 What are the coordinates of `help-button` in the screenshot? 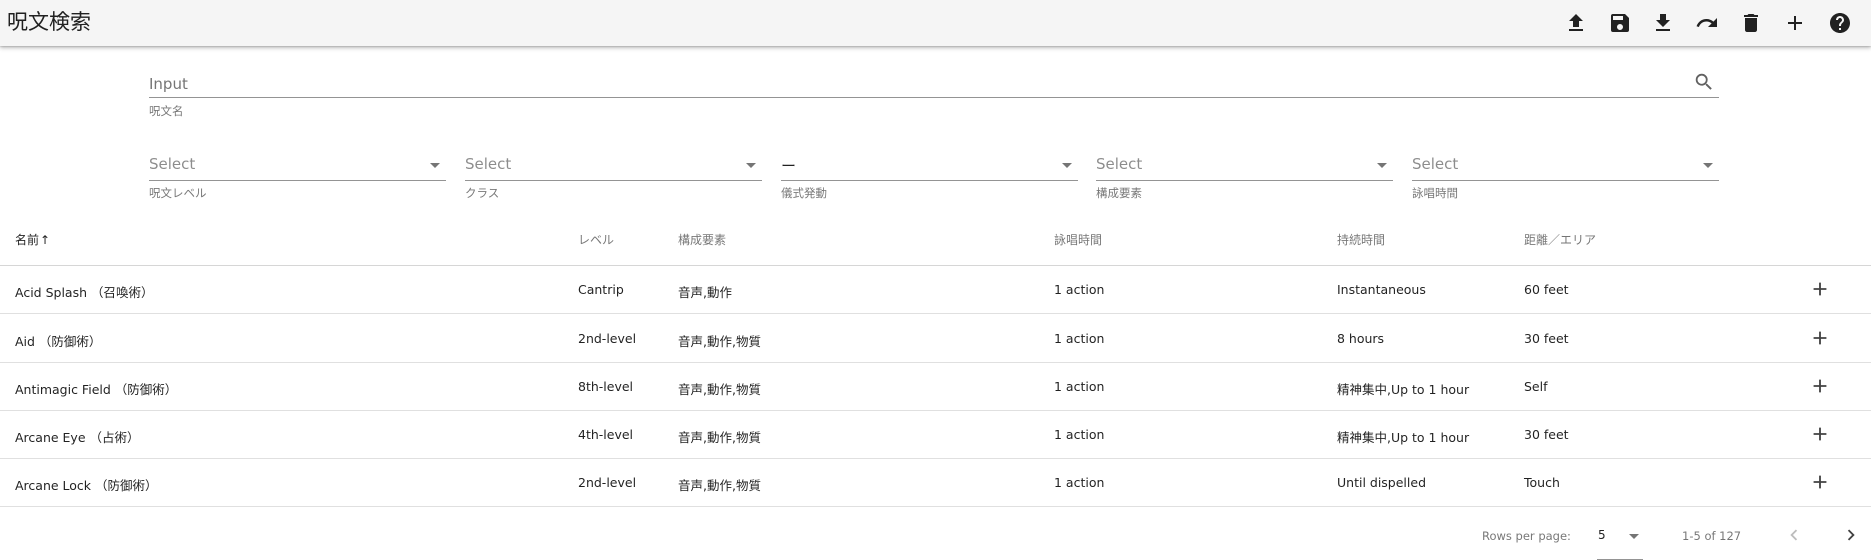 It's located at (1840, 23).